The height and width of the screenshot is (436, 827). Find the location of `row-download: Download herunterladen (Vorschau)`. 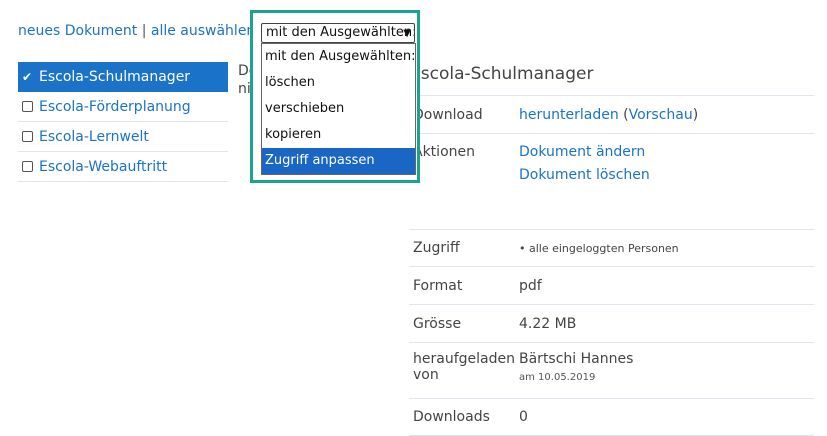

row-download: Download herunterladen (Vorschau) is located at coordinates (611, 114).